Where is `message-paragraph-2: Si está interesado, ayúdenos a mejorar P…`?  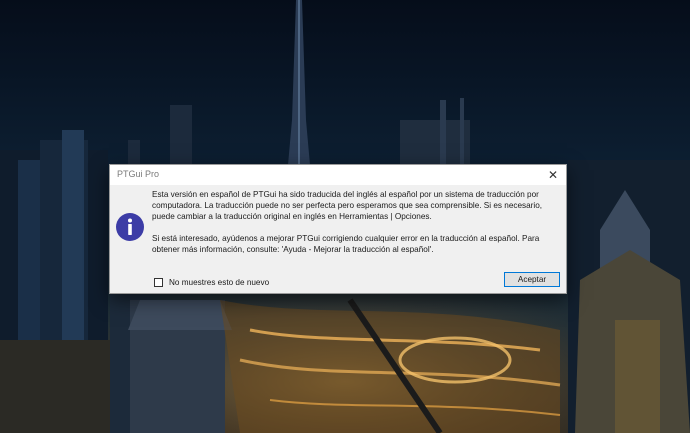
message-paragraph-2: Si está interesado, ayúdenos a mejorar P… is located at coordinates (346, 244).